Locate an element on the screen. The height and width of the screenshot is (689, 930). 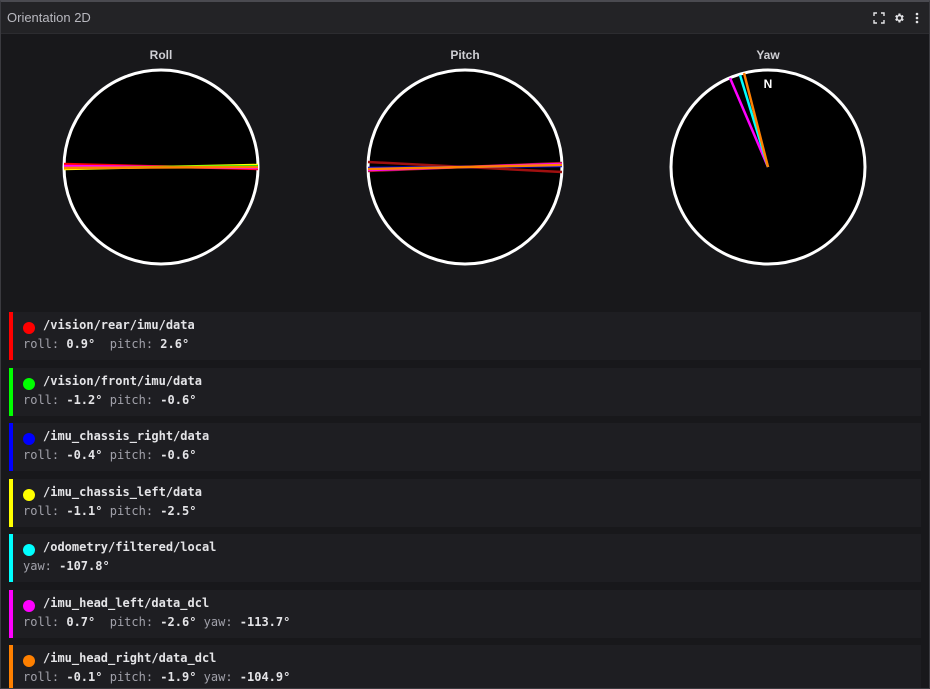
pitch-label: Pitch is located at coordinates (465, 55).